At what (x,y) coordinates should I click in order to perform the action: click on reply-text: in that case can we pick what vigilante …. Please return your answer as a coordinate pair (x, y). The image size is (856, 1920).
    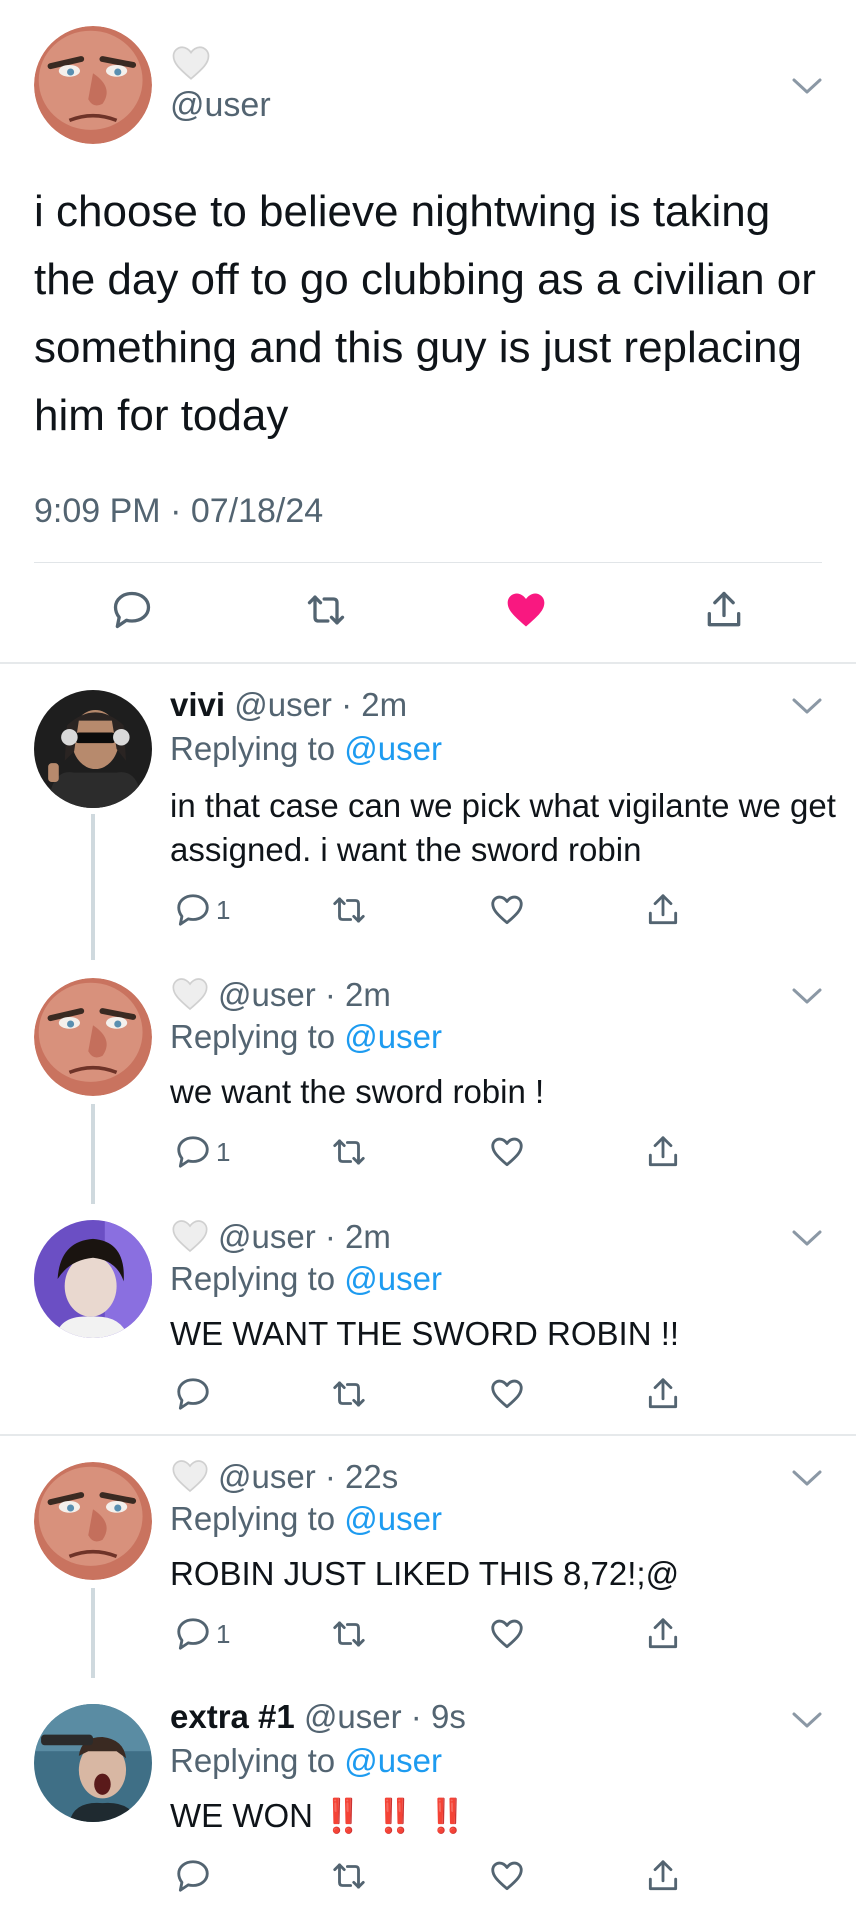
    Looking at the image, I should click on (503, 827).